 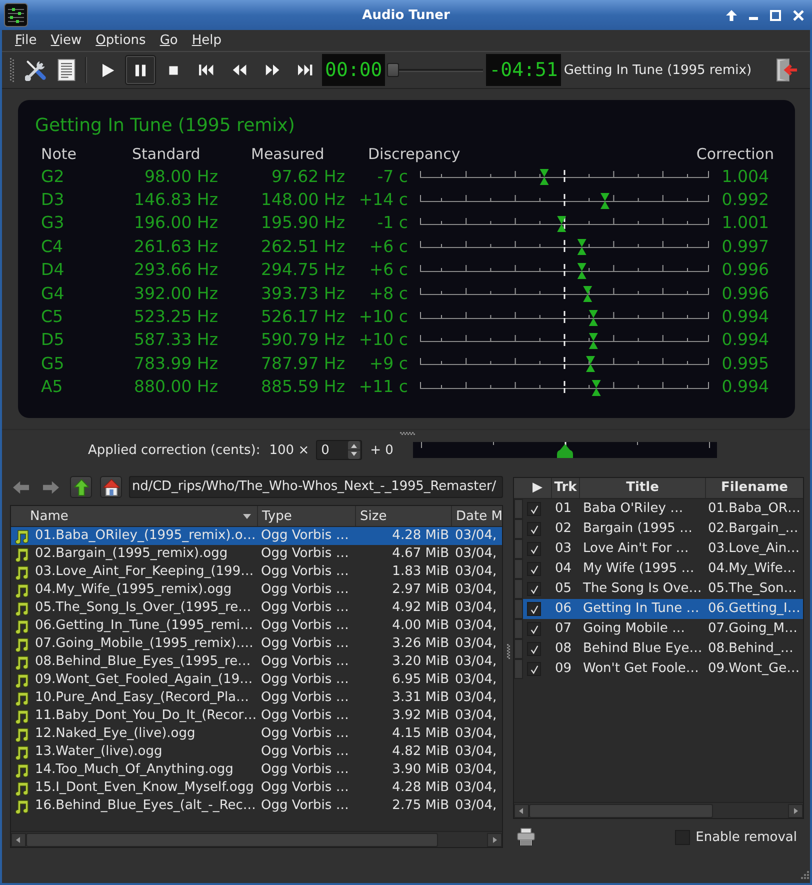 What do you see at coordinates (526, 837) in the screenshot?
I see `printer-icon` at bounding box center [526, 837].